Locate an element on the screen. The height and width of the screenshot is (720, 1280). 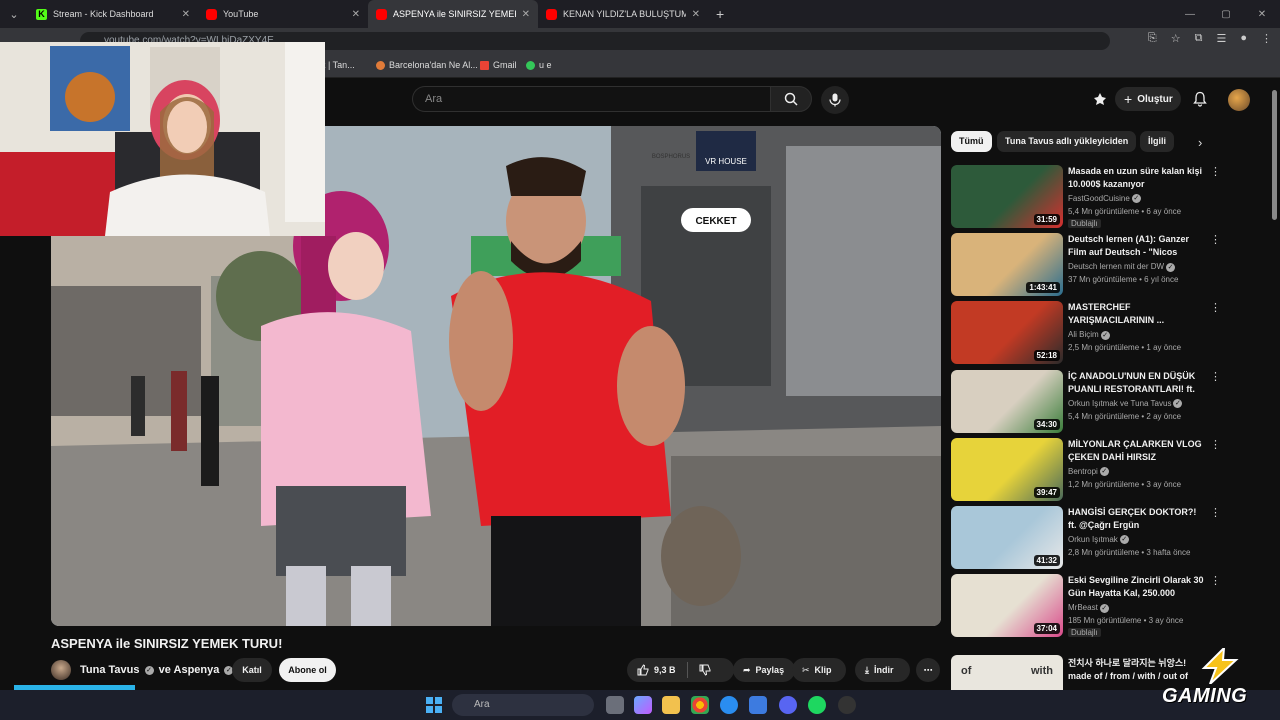
close-window-icon: ✕ is located at coordinates (1262, 14).